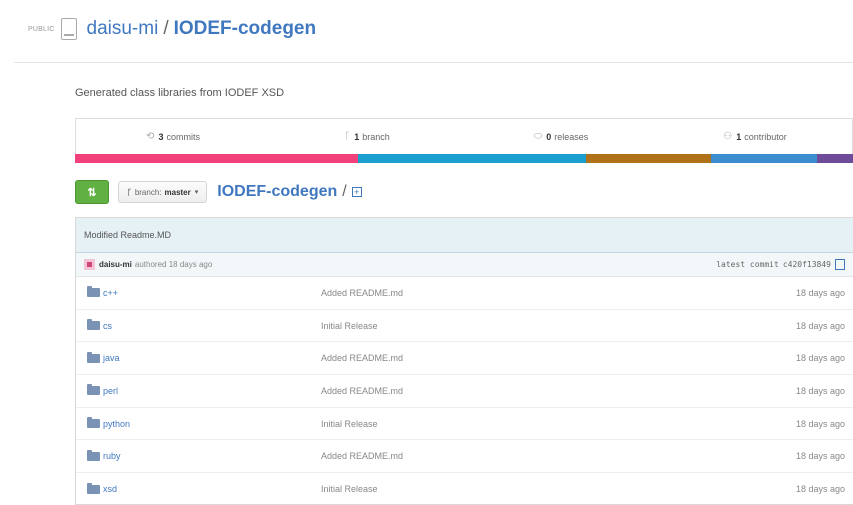 This screenshot has width=853, height=505. I want to click on branch-label: branch, so click(376, 136).